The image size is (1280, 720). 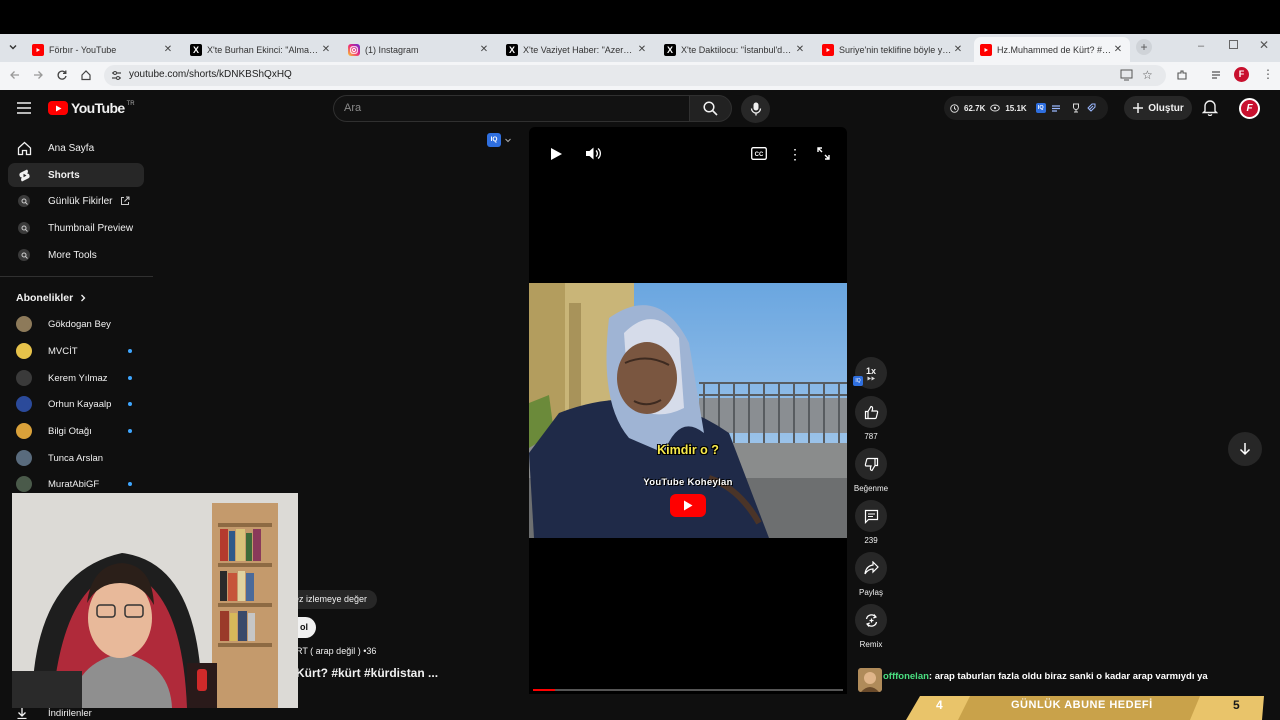 I want to click on account-avatar: F, so click(x=1249, y=108).